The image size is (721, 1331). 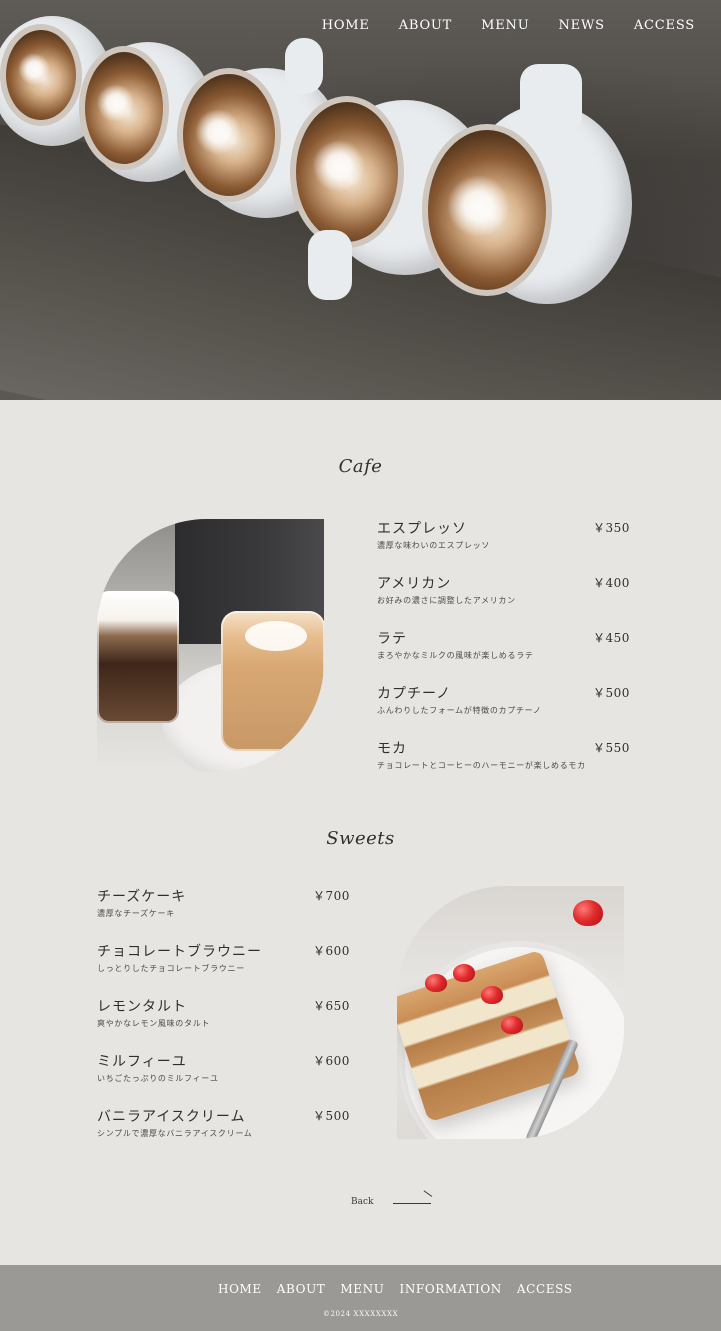 I want to click on menu-item-description: まろやかなミルクの風味が楽しめるラテ, so click(x=455, y=655).